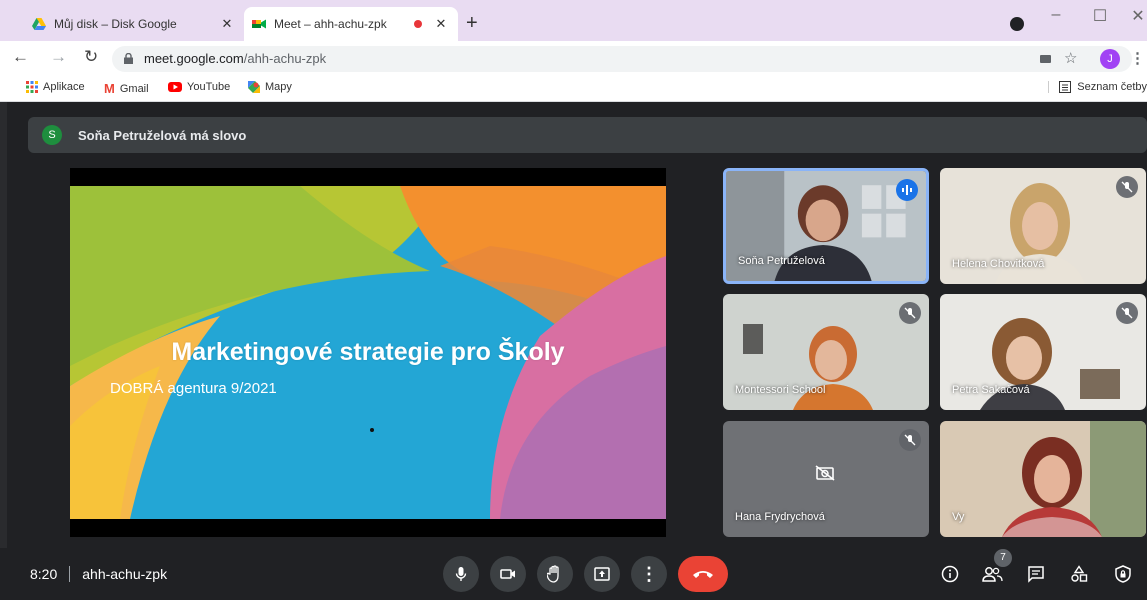 The image size is (1147, 600). Describe the element at coordinates (128, 58) in the screenshot. I see `lock-icon` at that location.